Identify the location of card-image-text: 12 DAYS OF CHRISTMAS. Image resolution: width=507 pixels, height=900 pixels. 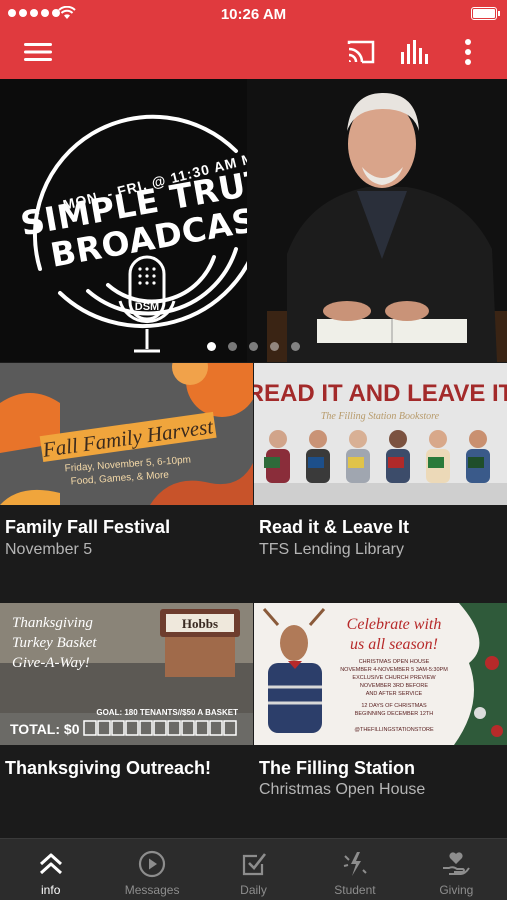
(394, 706).